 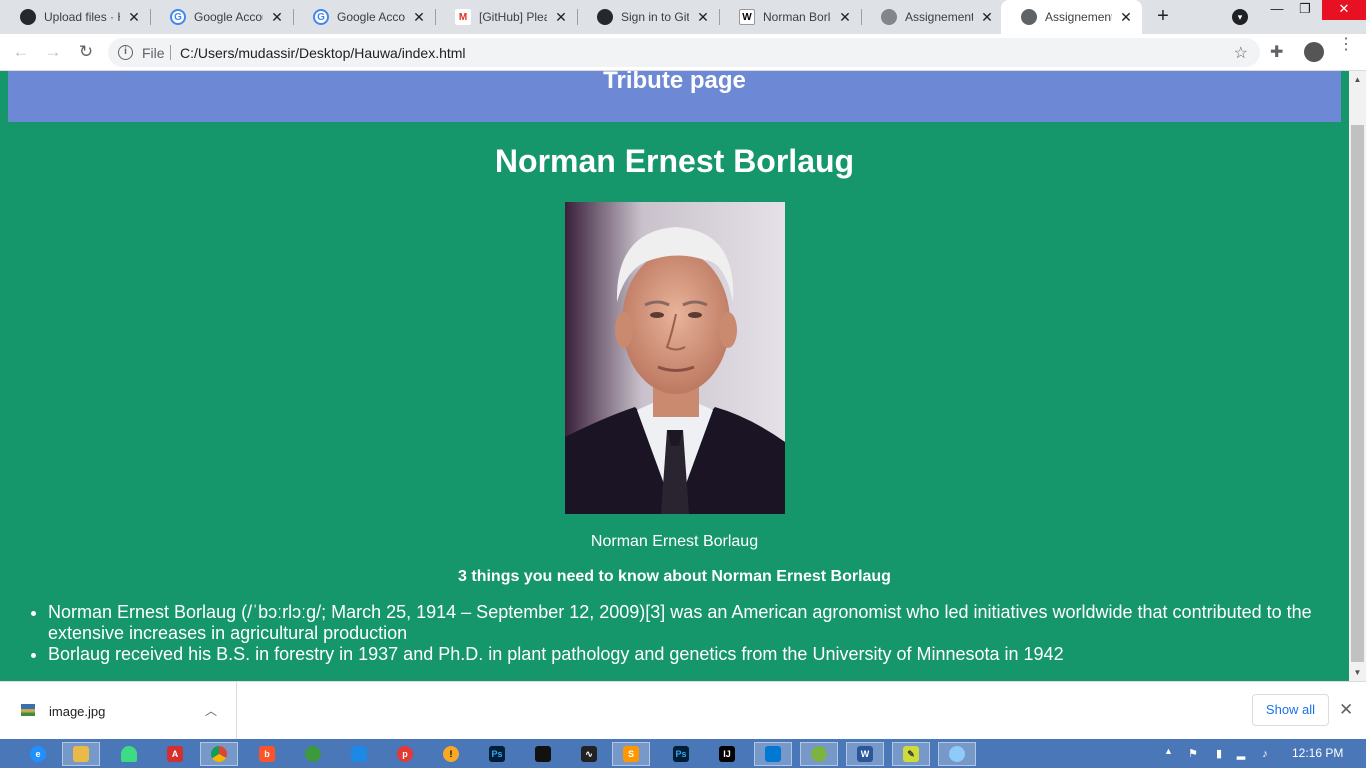 I want to click on tab-upload-files: Upload files · H ✕, so click(x=75, y=17).